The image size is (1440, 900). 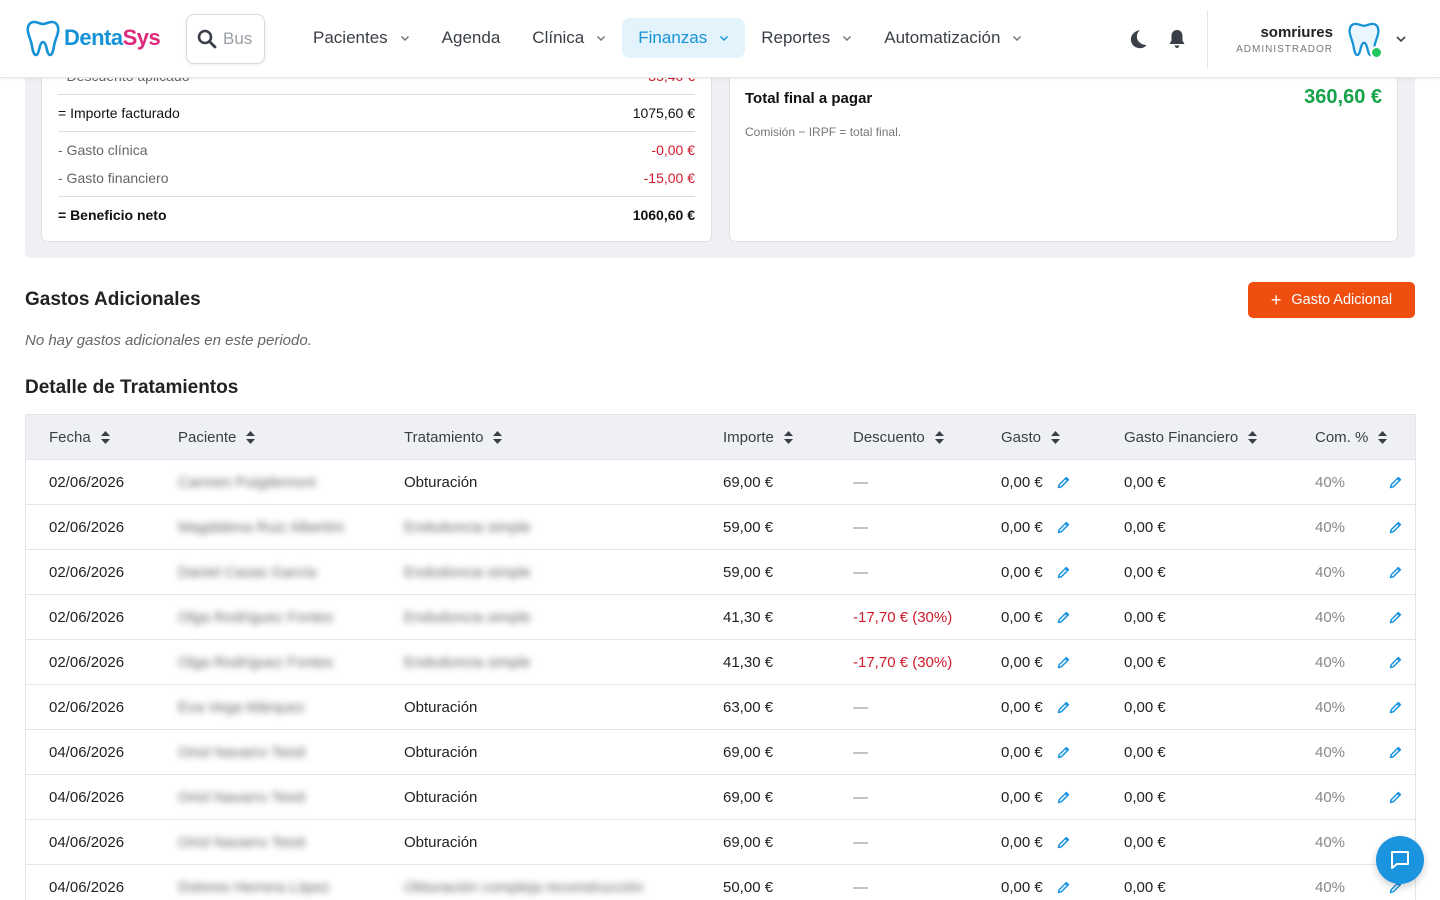 I want to click on cell-descuento: -17,70 € (30%), so click(x=902, y=617).